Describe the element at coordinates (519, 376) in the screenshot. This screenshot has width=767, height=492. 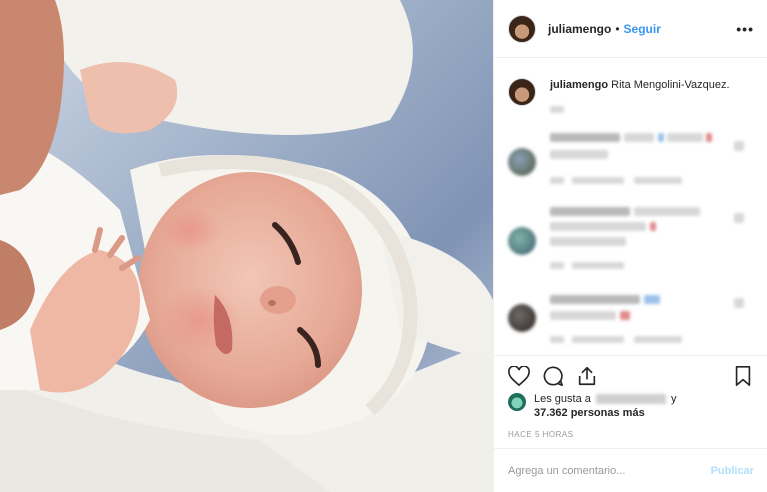
I see `heart-icon` at that location.